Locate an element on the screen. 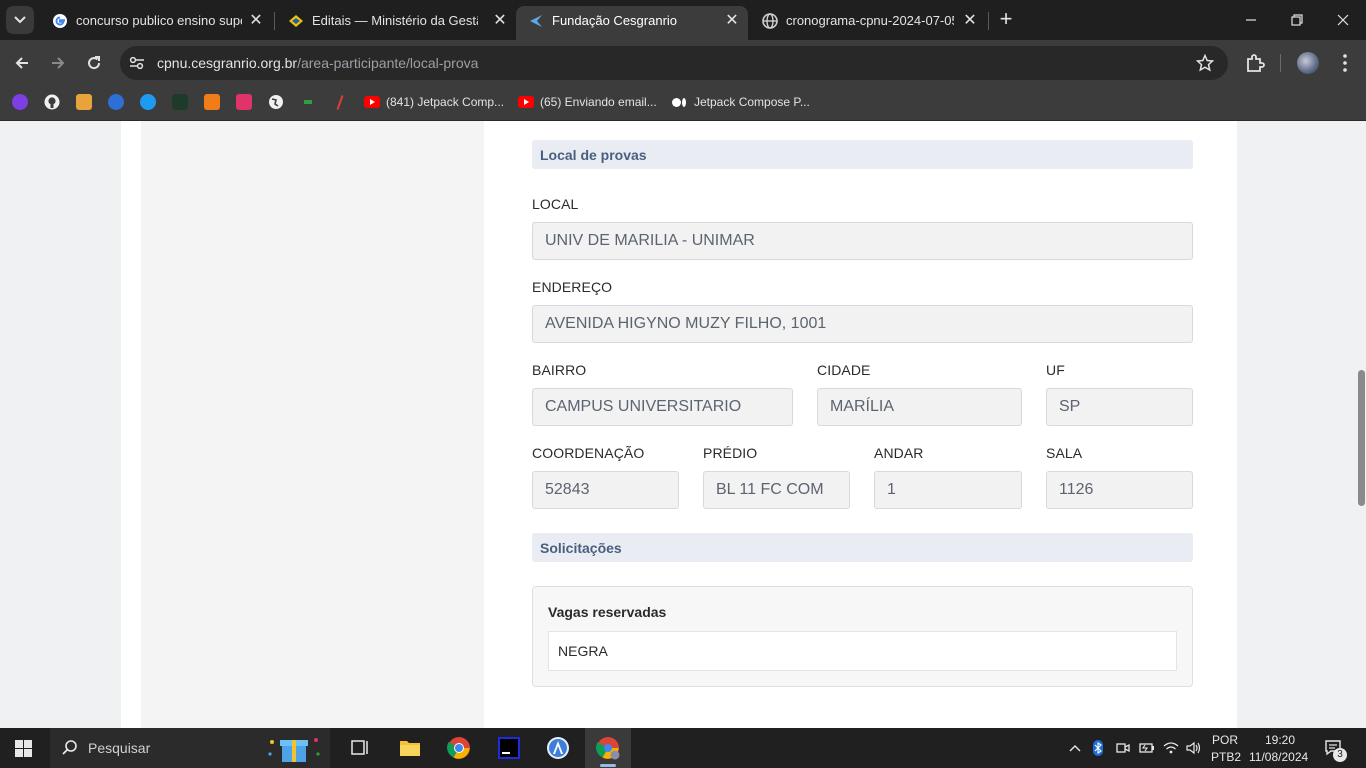 Image resolution: width=1366 pixels, height=768 pixels. profile-avatar is located at coordinates (1308, 63).